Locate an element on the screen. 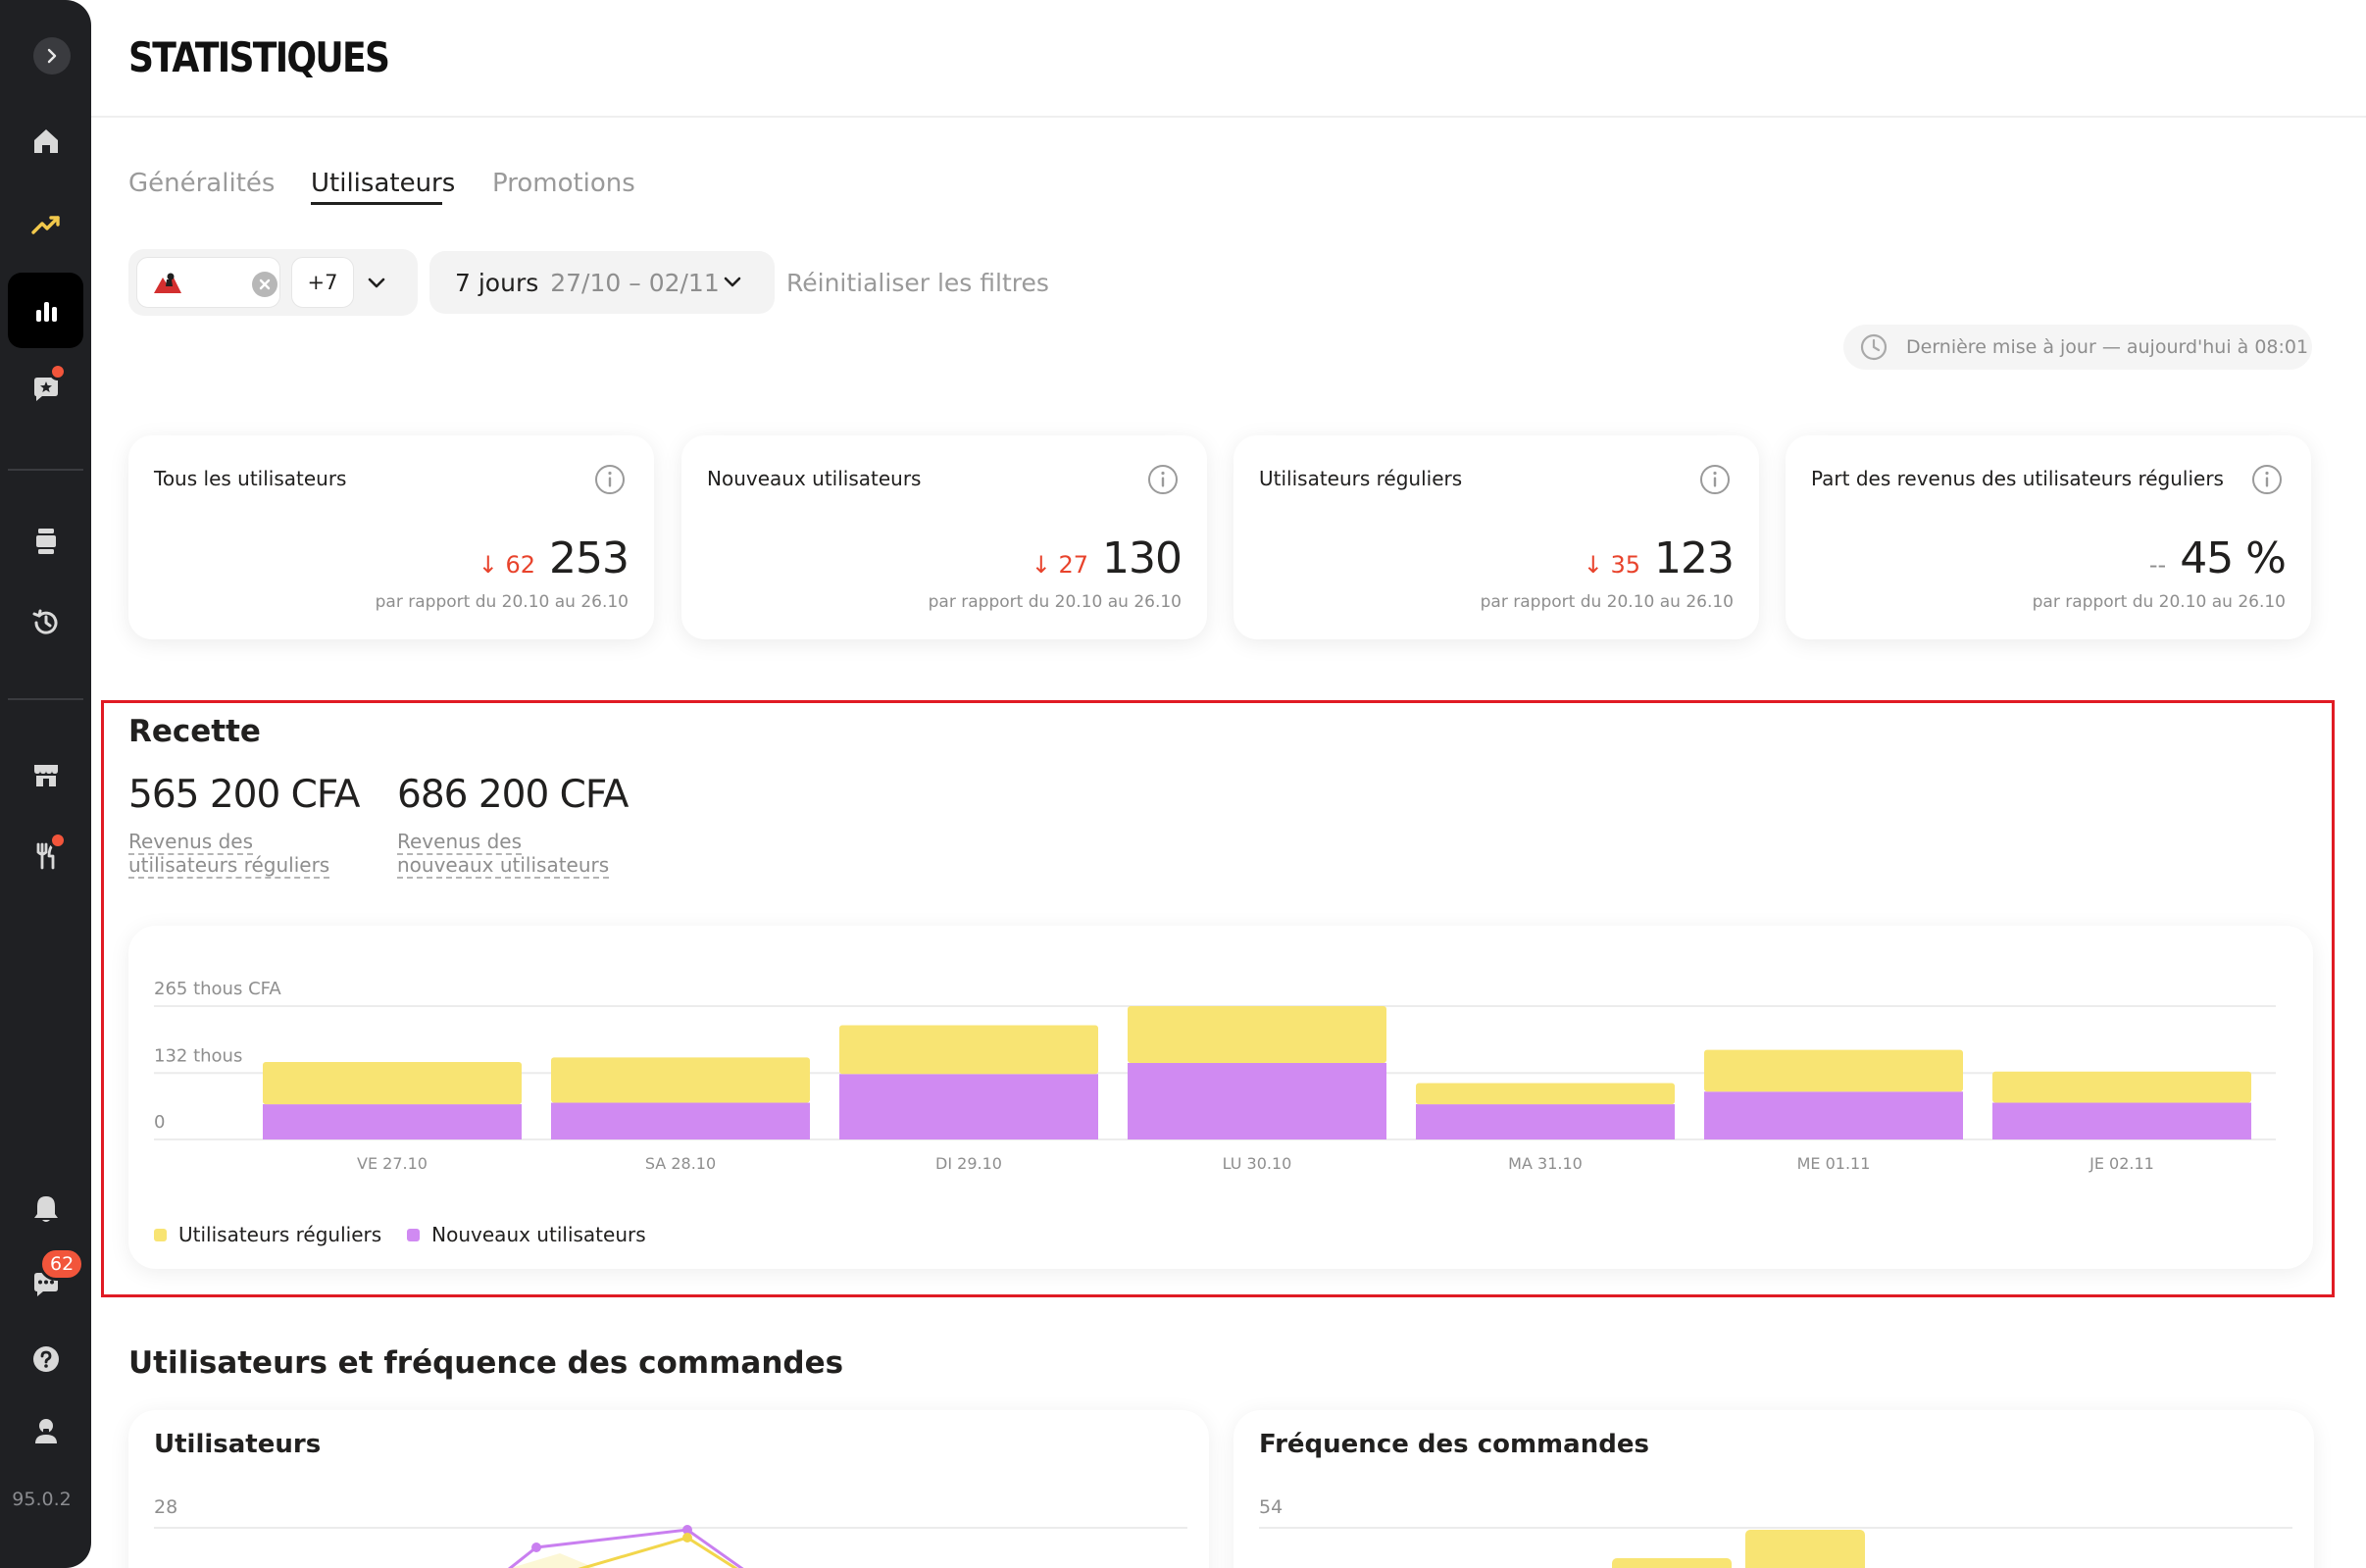 Image resolution: width=2366 pixels, height=1568 pixels. new-revenue-label-line: Revenus des is located at coordinates (459, 841).